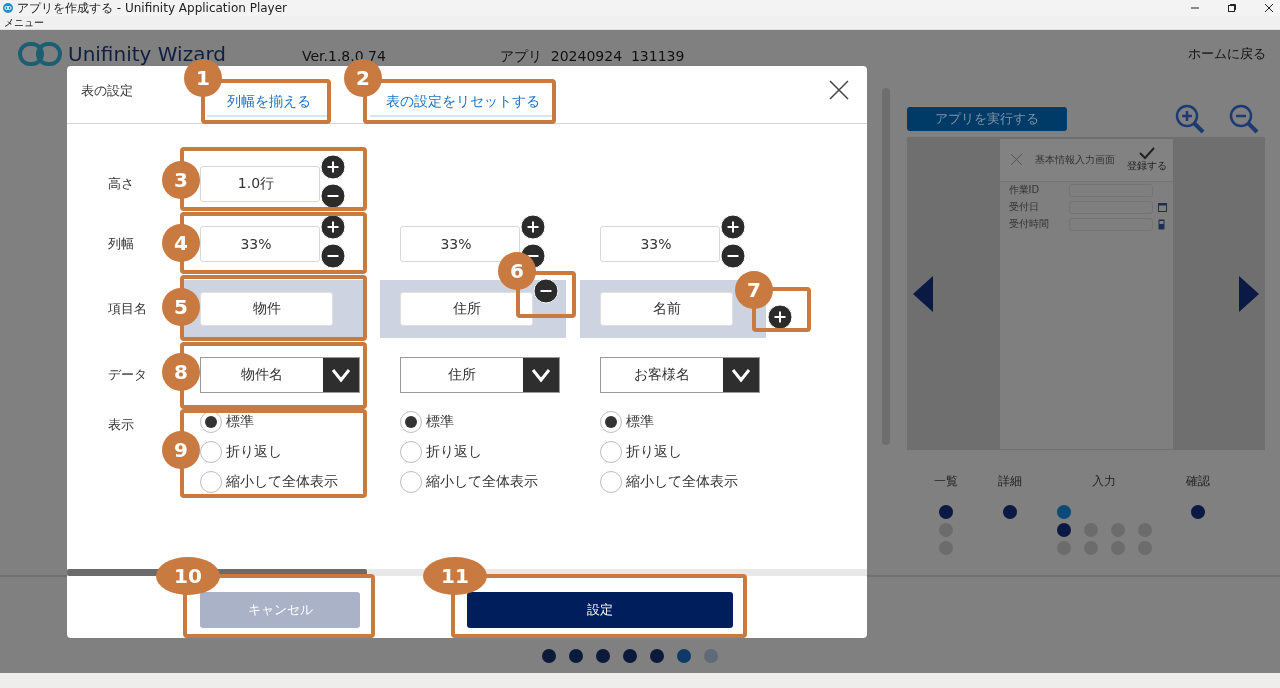 The width and height of the screenshot is (1280, 688). Describe the element at coordinates (121, 184) in the screenshot. I see `row-label: 高さ` at that location.